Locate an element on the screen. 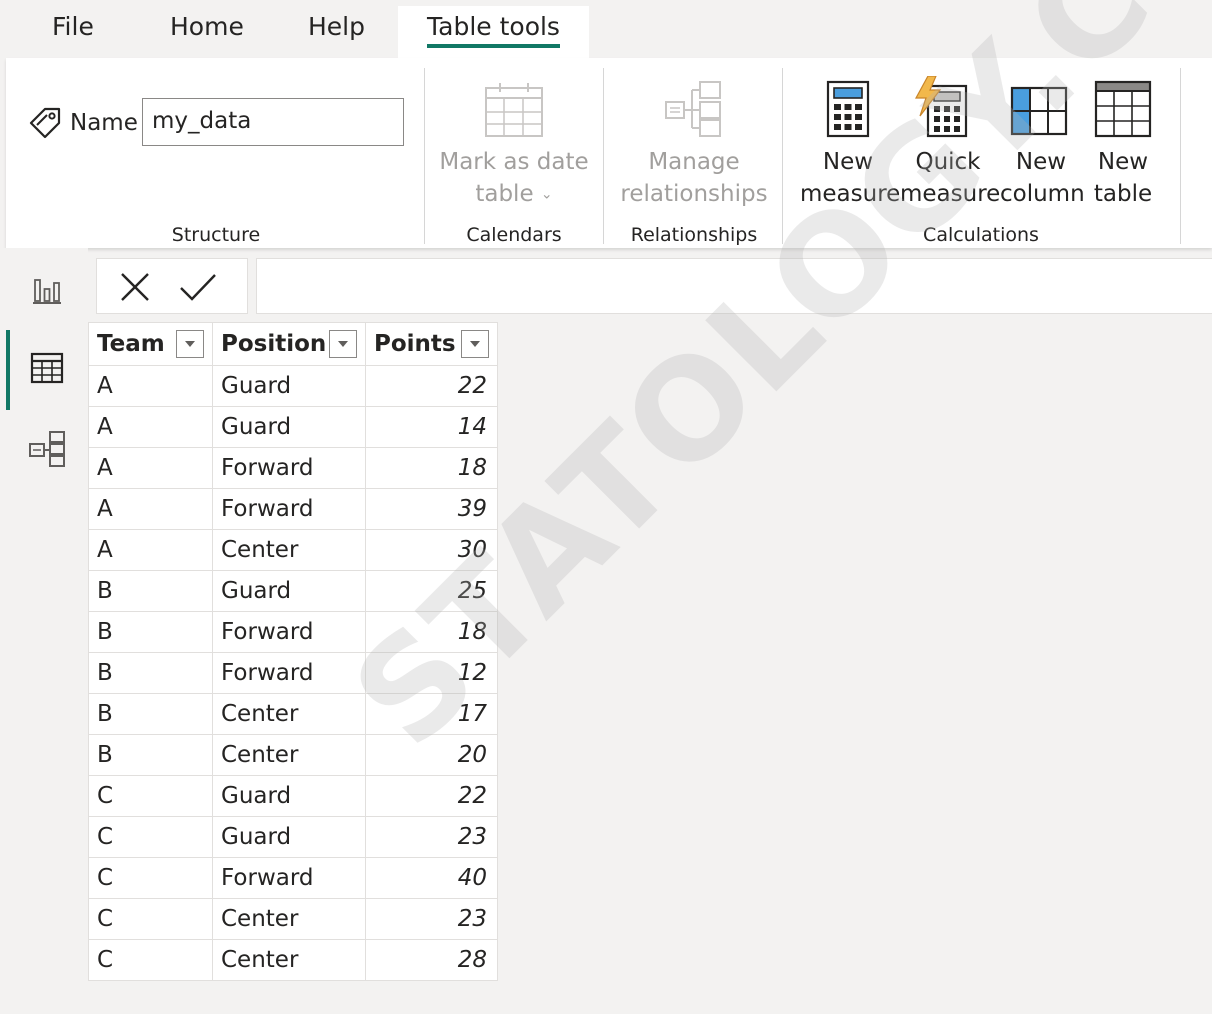 This screenshot has width=1212, height=1014. cell-points: 40 is located at coordinates (431, 878).